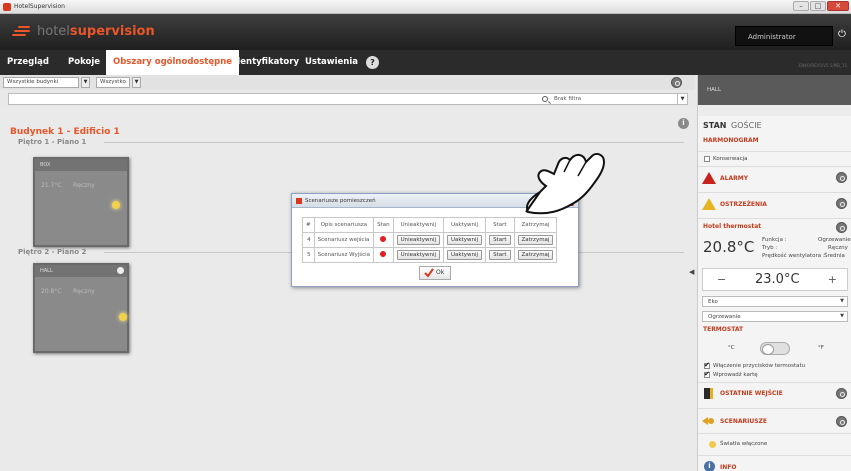 Image resolution: width=851 pixels, height=471 pixels. I want to click on version-note: ENKO/REV5/V5.5/MB_15, so click(822, 65).